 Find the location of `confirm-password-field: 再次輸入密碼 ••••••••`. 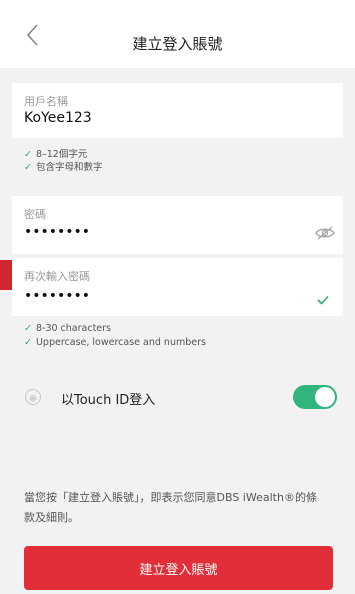

confirm-password-field: 再次輸入密碼 •••••••• is located at coordinates (177, 287).